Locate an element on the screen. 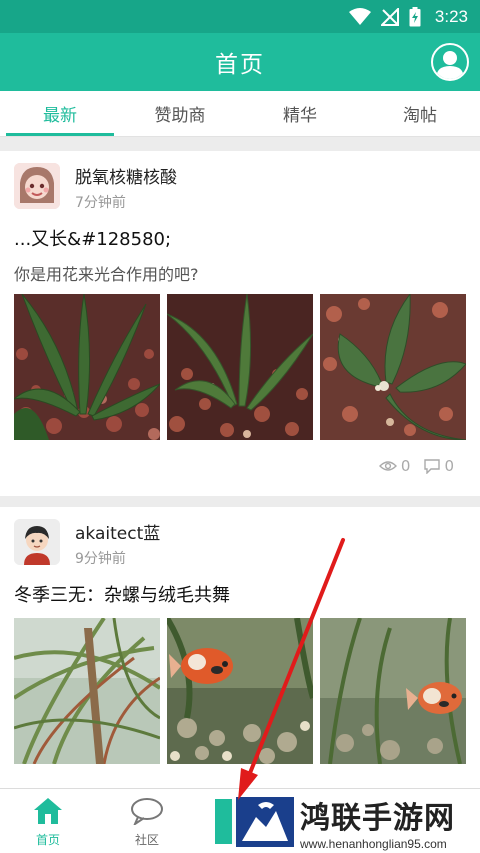  eye-icon is located at coordinates (387, 466).